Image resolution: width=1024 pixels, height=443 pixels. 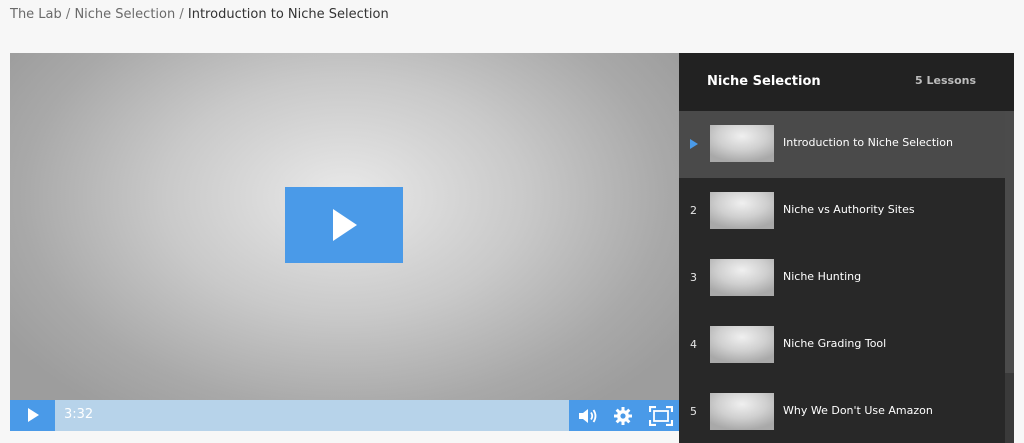 What do you see at coordinates (79, 414) in the screenshot?
I see `video-duration: 3:32` at bounding box center [79, 414].